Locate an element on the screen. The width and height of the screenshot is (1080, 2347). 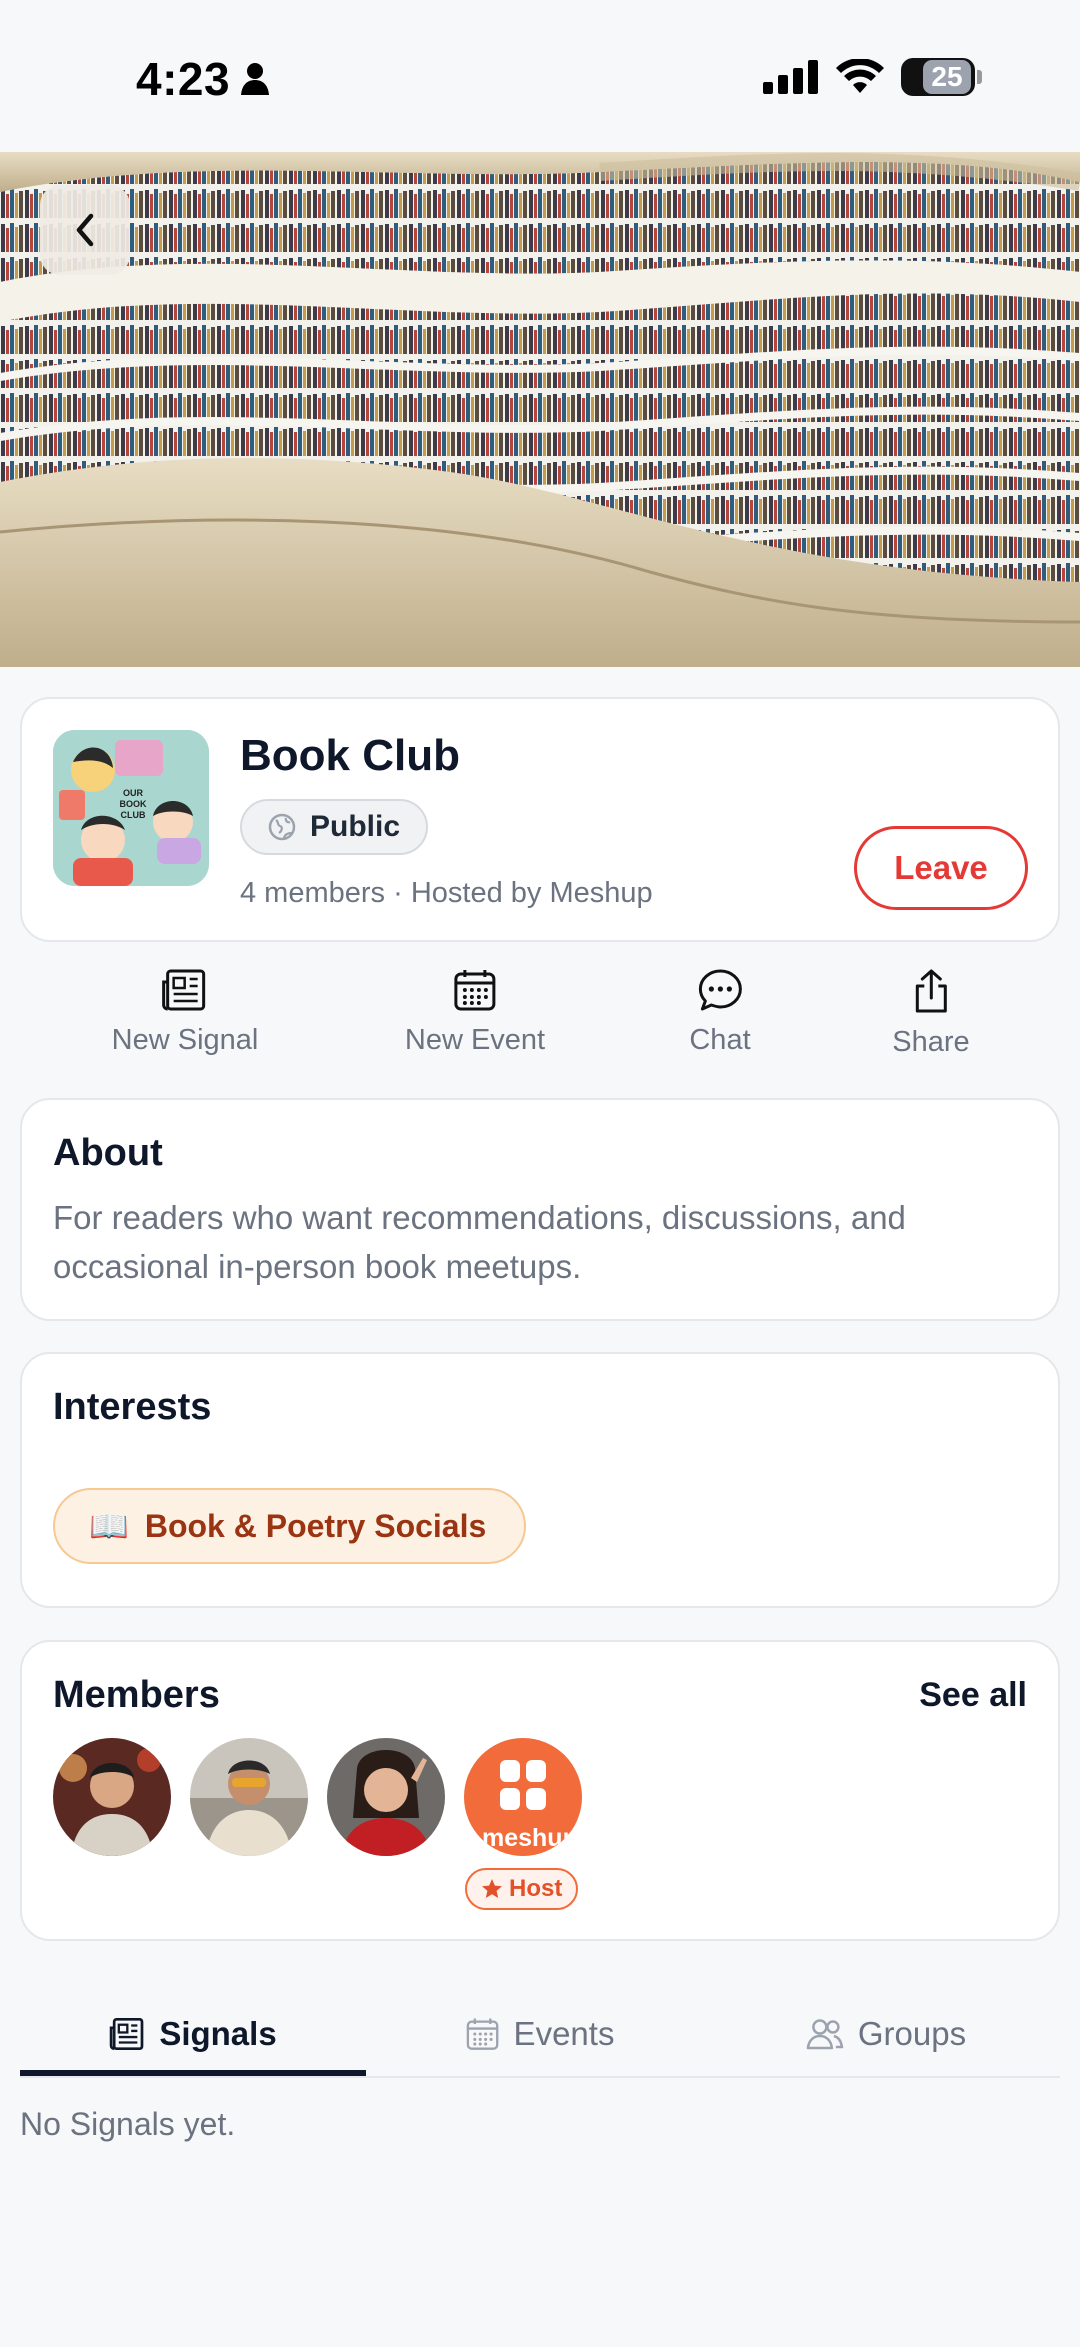
tab-groups: Groups is located at coordinates (886, 2034).